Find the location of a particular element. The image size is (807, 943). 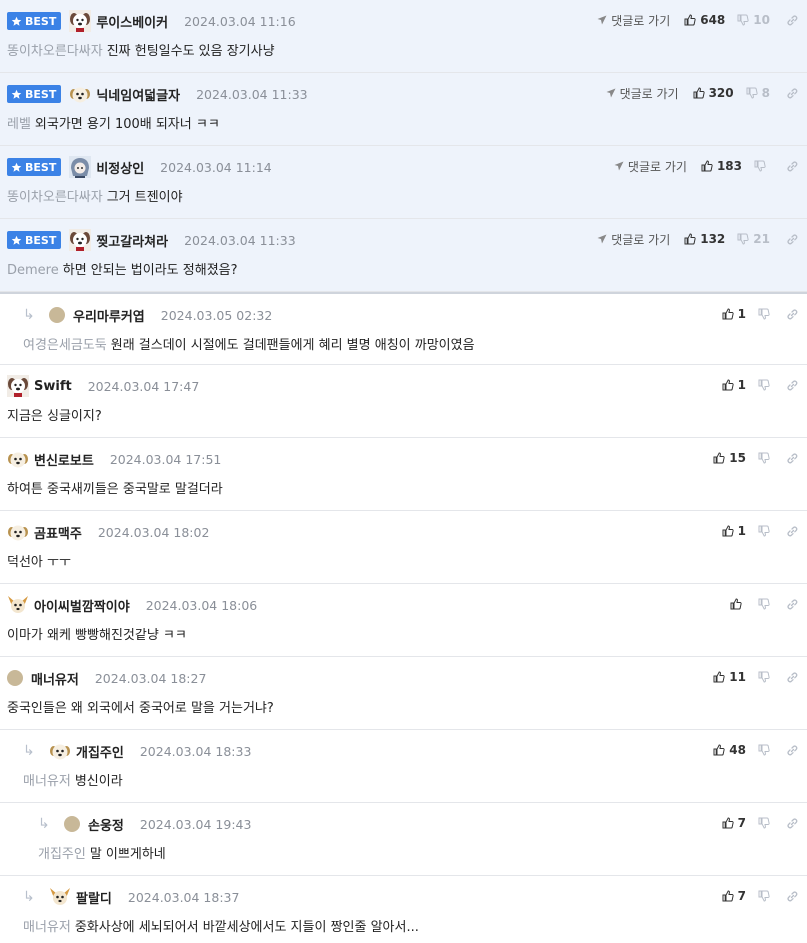

upvote-button: 15 is located at coordinates (729, 458).